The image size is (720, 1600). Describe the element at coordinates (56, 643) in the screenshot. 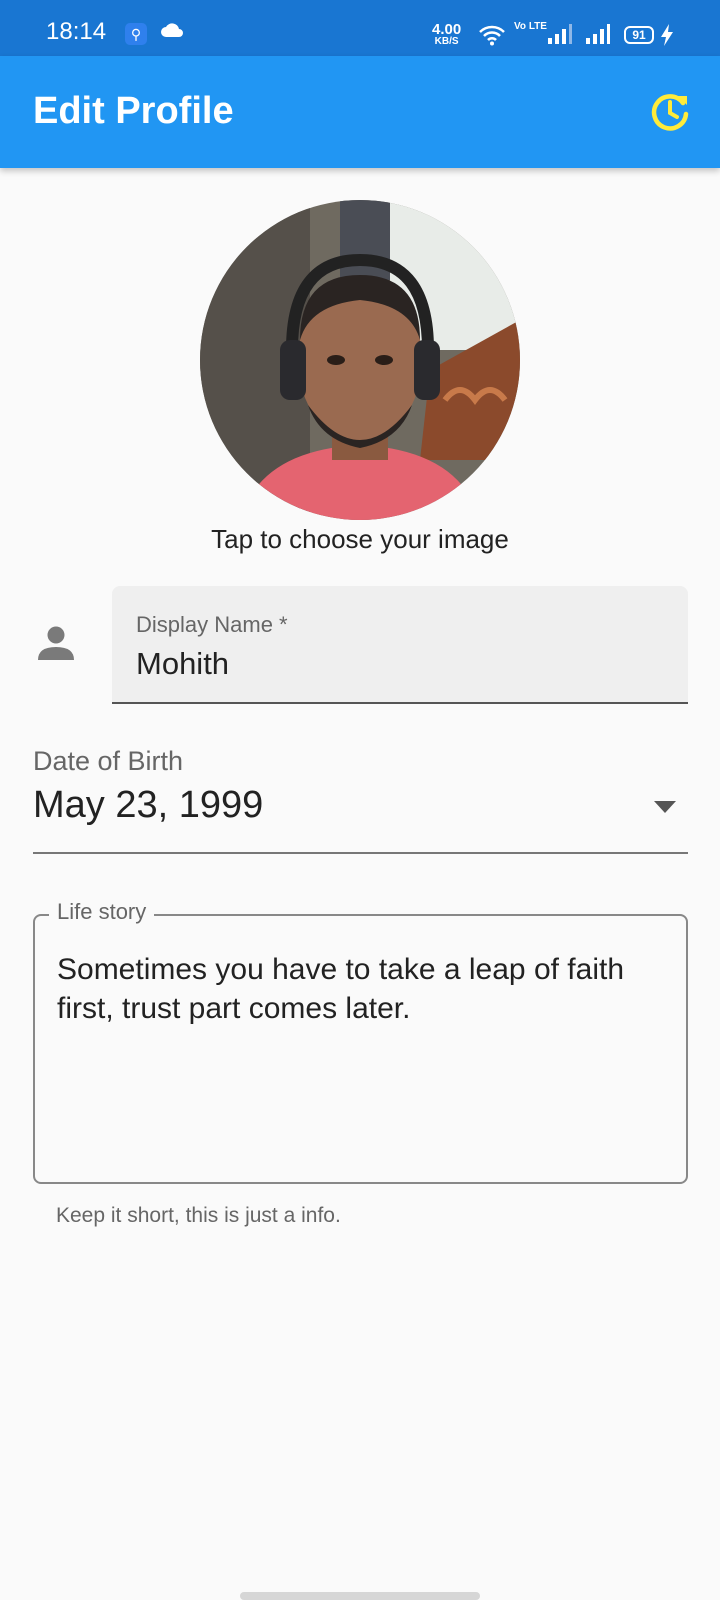

I see `person-icon` at that location.